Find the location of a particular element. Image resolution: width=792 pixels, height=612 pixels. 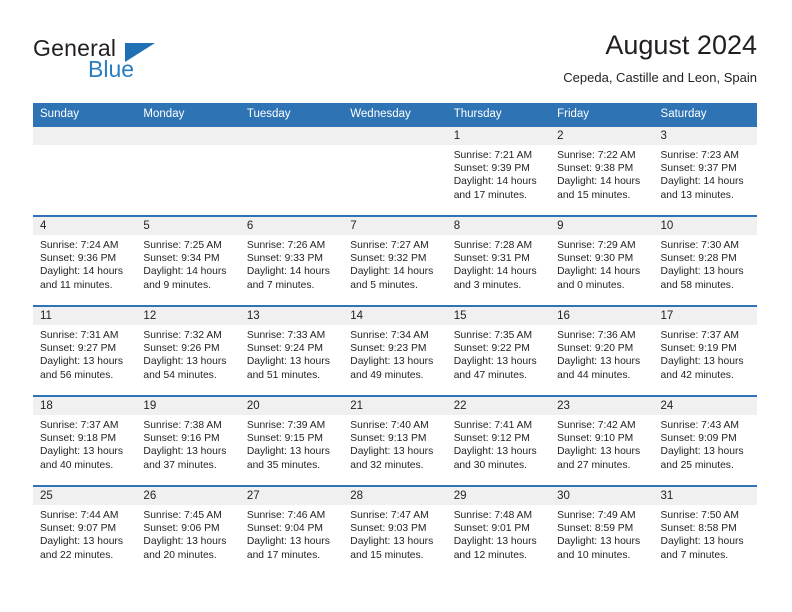

daylight-text: Daylight: 13 hours and 35 minutes. is located at coordinates (288, 458).